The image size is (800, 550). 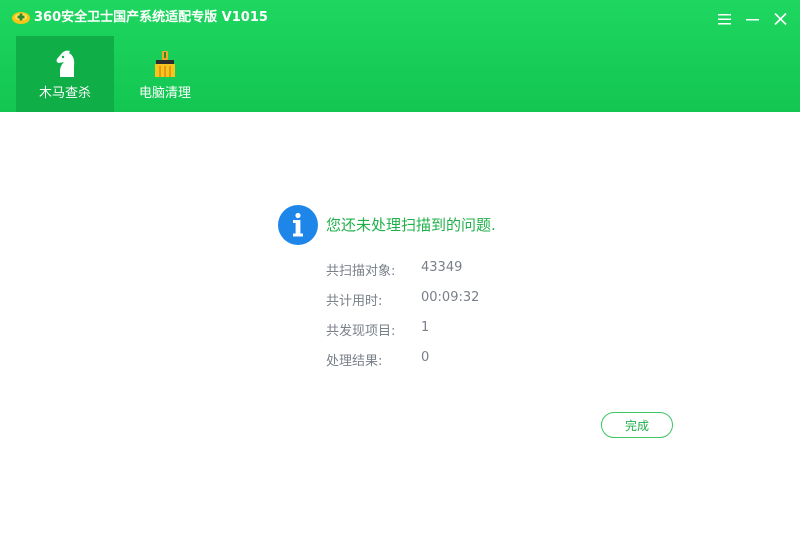 I want to click on minimize-icon, so click(x=752, y=20).